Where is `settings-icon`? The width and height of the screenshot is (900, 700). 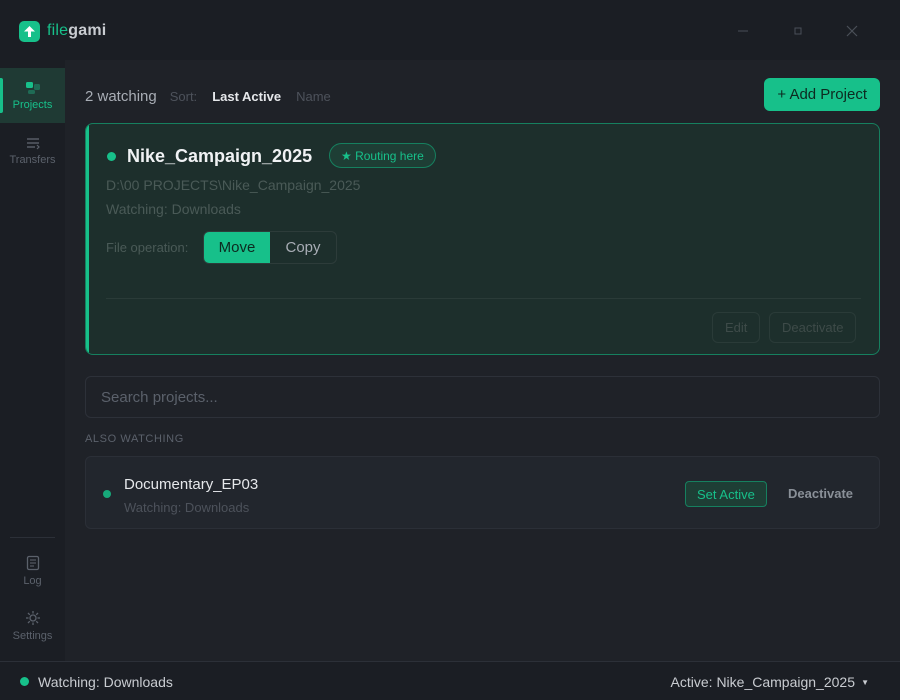
settings-icon is located at coordinates (32, 617).